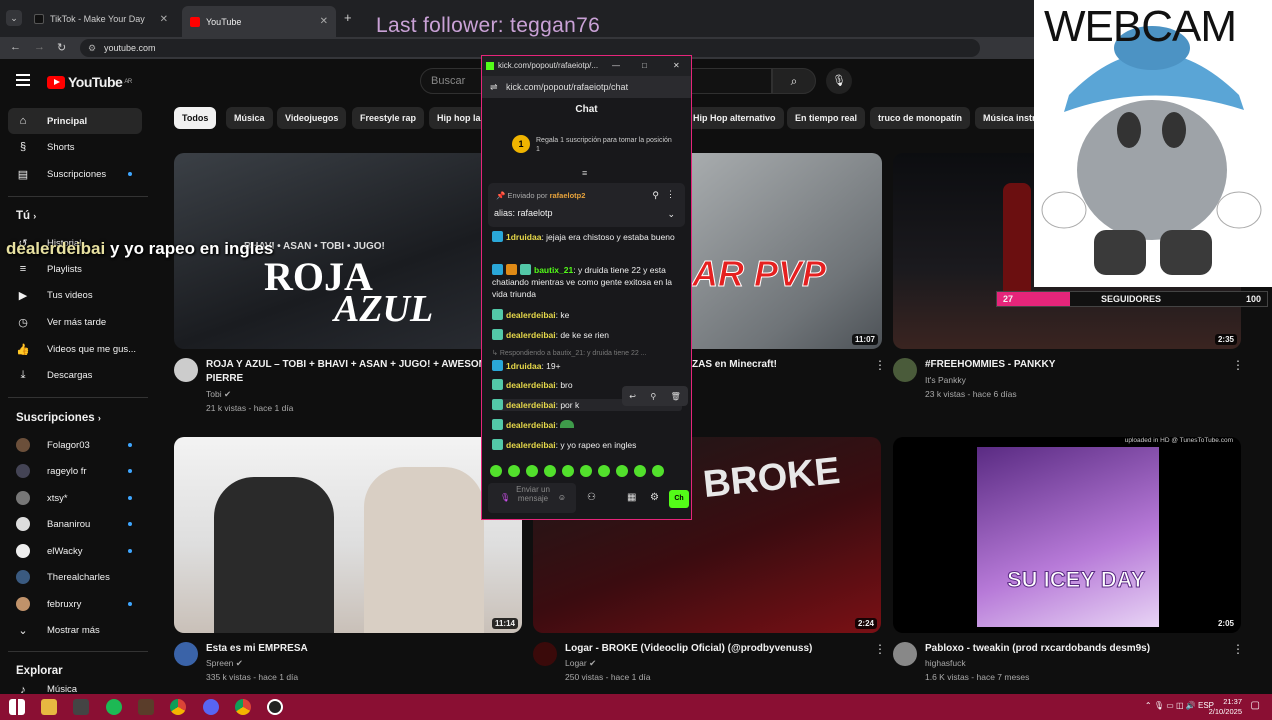  Describe the element at coordinates (616, 66) in the screenshot. I see `minimize-icon: —` at that location.